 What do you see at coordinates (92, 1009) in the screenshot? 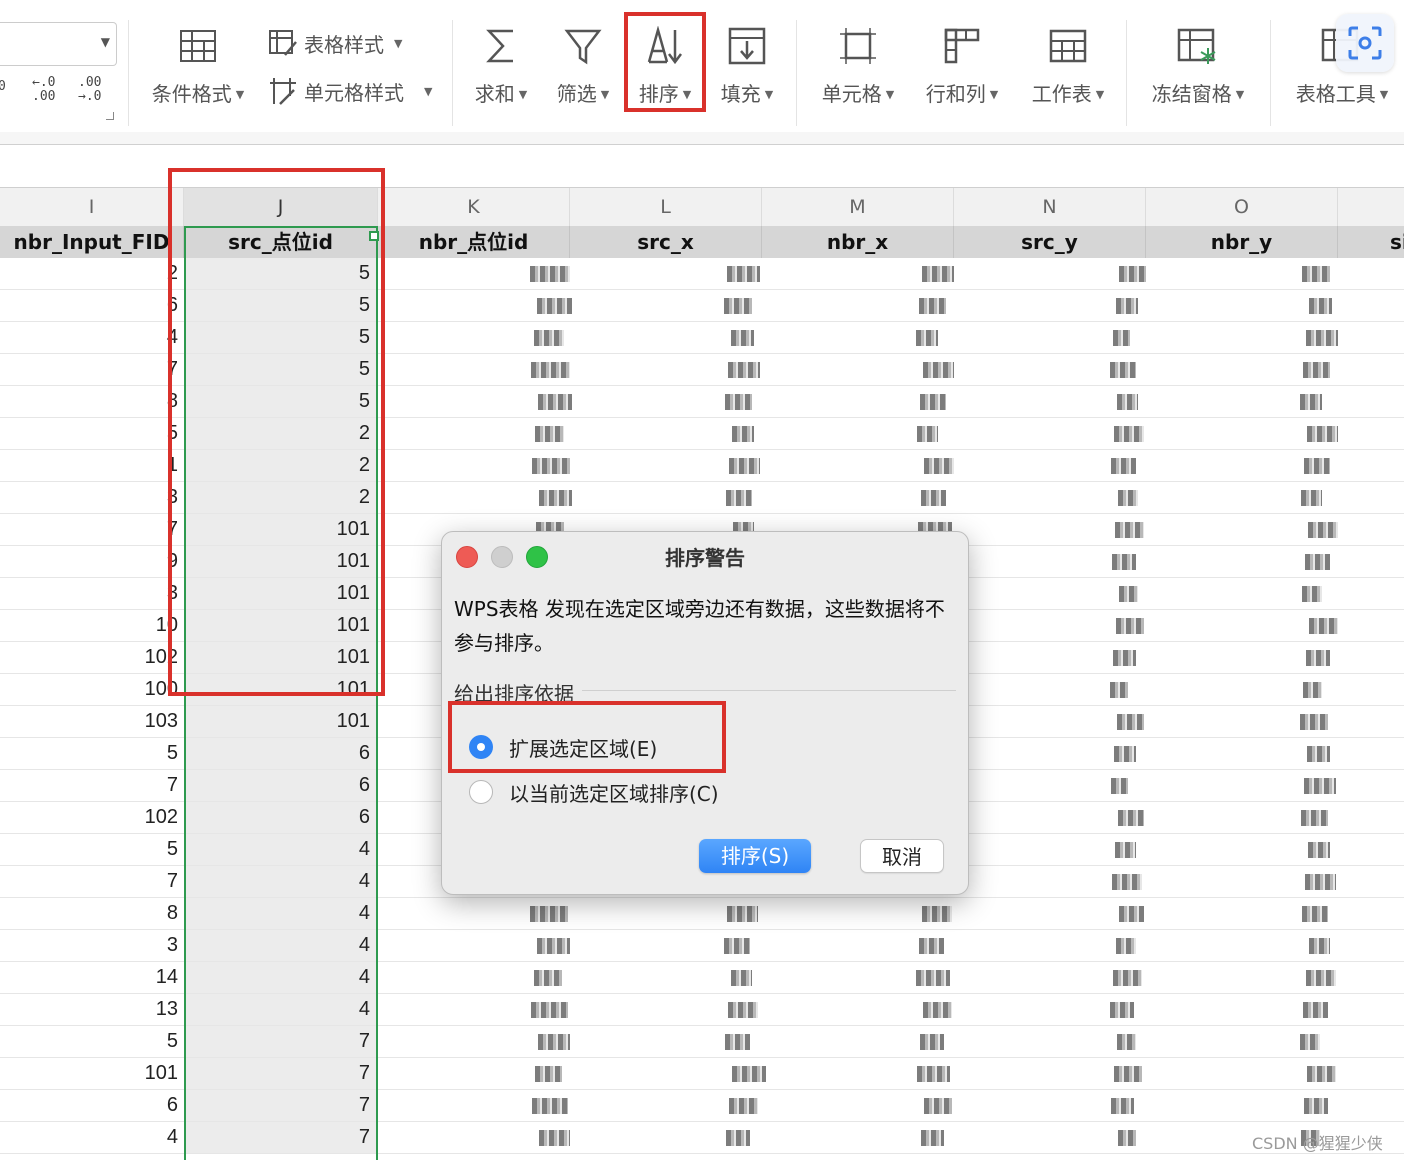
I see `cell-nbr-input-fid: 13` at bounding box center [92, 1009].